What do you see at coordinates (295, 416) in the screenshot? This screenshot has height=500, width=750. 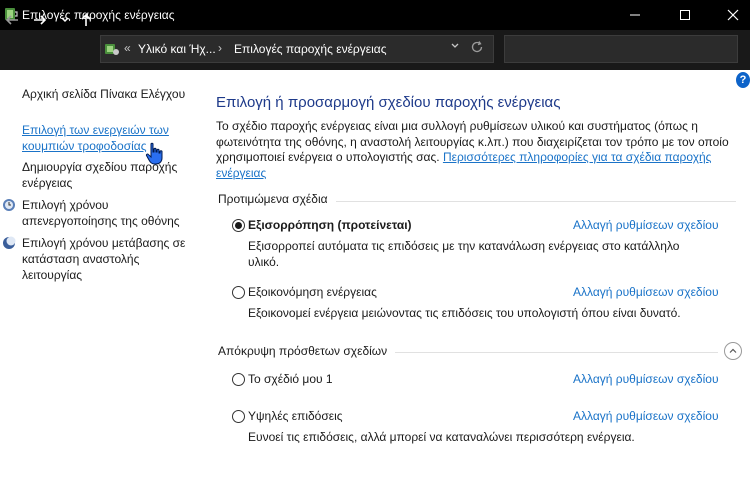 I see `plan-name: Υψηλές επιδόσεις` at bounding box center [295, 416].